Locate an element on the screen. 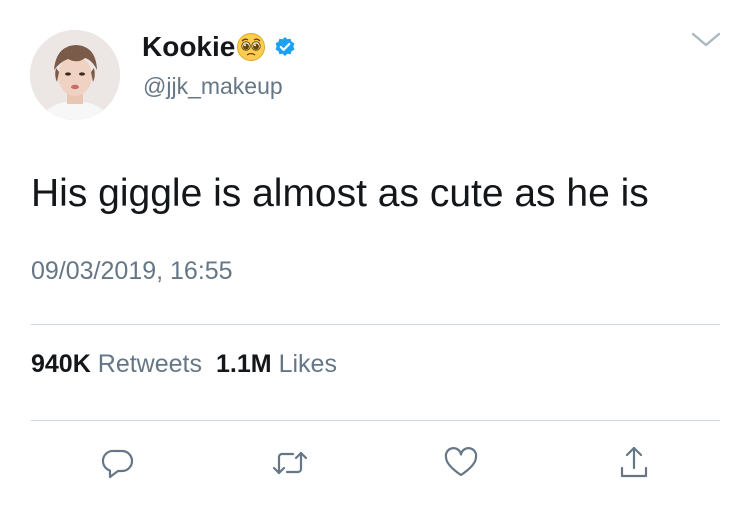  chevron-down-icon is located at coordinates (706, 40).